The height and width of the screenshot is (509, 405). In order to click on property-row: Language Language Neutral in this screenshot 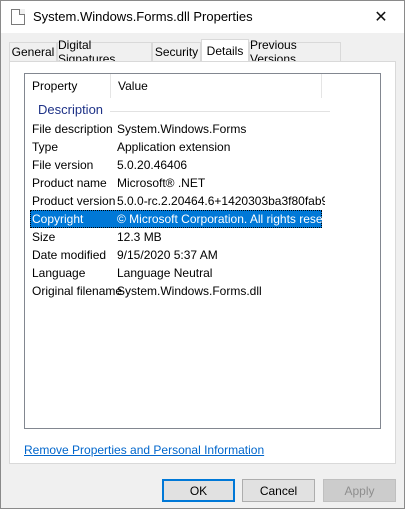, I will do `click(202, 273)`.